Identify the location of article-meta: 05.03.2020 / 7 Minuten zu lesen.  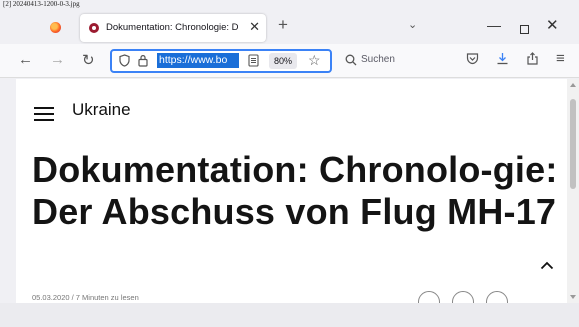
(85, 297).